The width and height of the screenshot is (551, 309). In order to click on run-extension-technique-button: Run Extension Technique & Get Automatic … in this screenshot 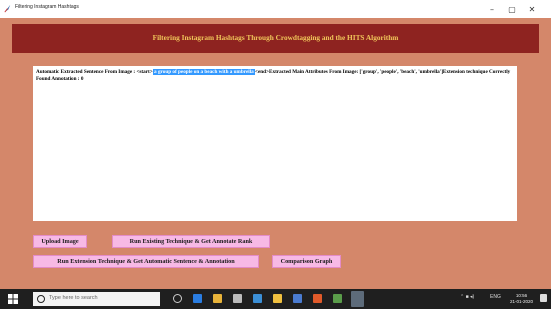, I will do `click(146, 261)`.